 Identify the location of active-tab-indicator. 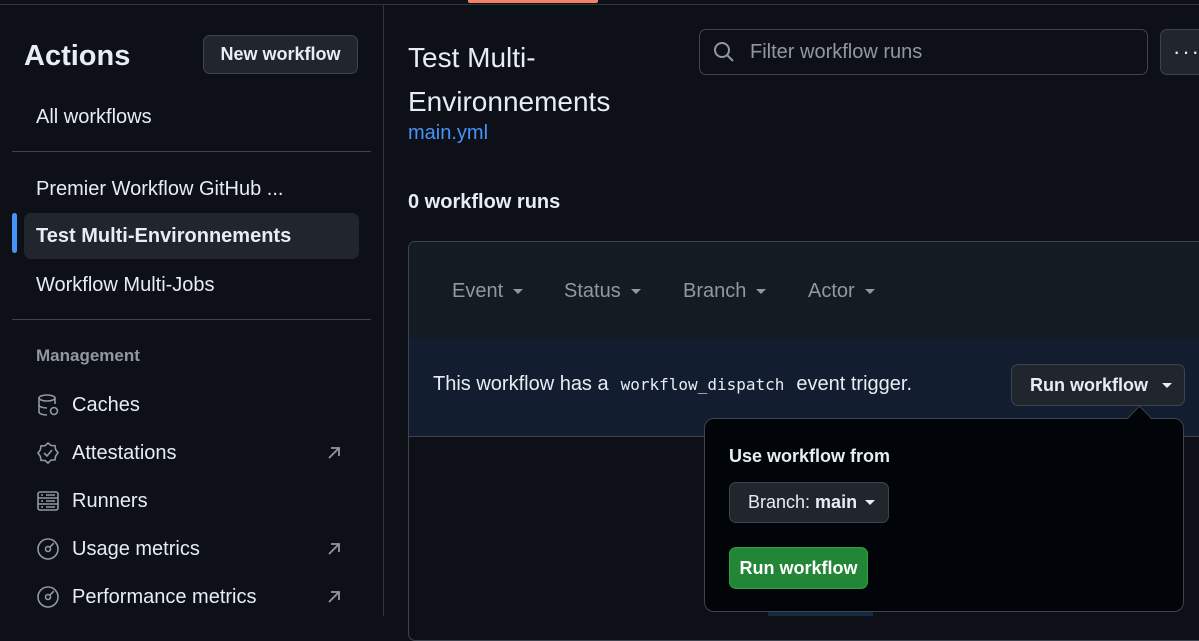
(533, 1).